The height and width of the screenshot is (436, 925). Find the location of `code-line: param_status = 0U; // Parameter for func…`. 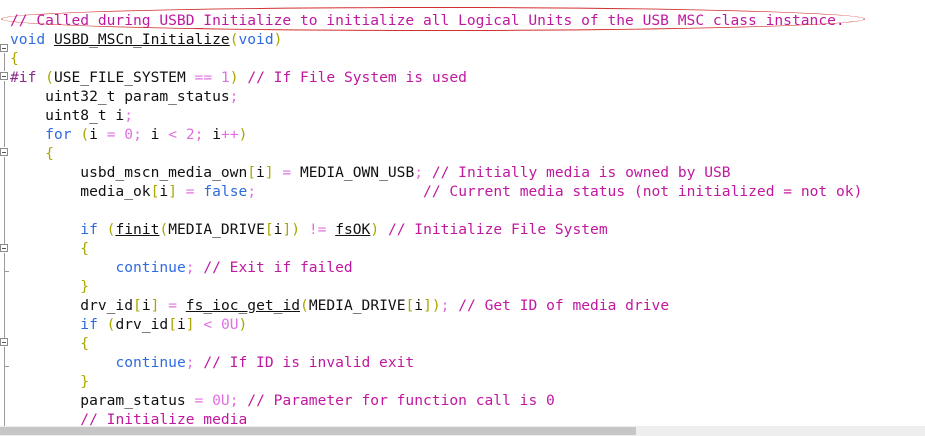

code-line: param_status = 0U; // Parameter for func… is located at coordinates (282, 400).